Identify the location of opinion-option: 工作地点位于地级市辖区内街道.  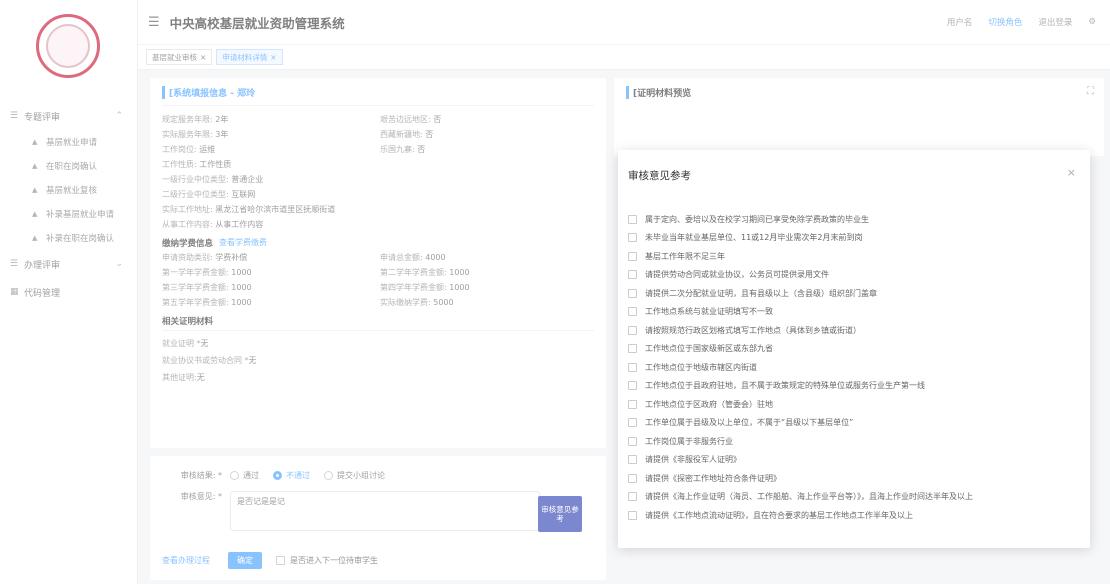
(800, 367).